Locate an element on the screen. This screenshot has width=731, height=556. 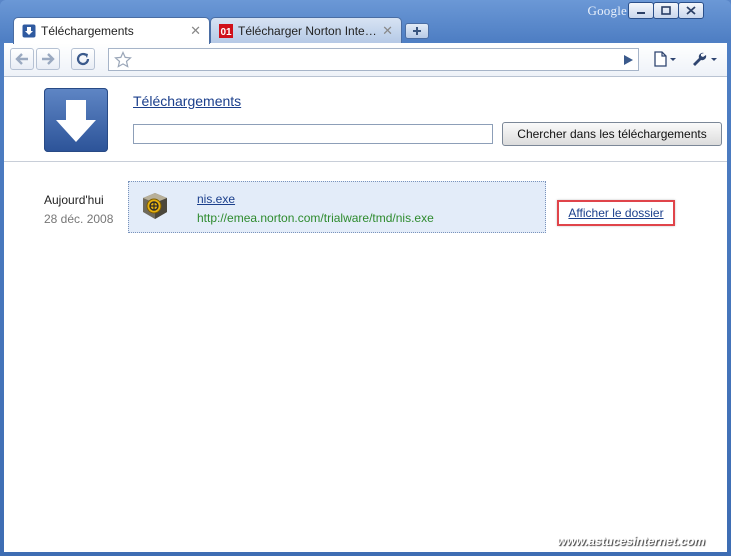
play-icon is located at coordinates (628, 59).